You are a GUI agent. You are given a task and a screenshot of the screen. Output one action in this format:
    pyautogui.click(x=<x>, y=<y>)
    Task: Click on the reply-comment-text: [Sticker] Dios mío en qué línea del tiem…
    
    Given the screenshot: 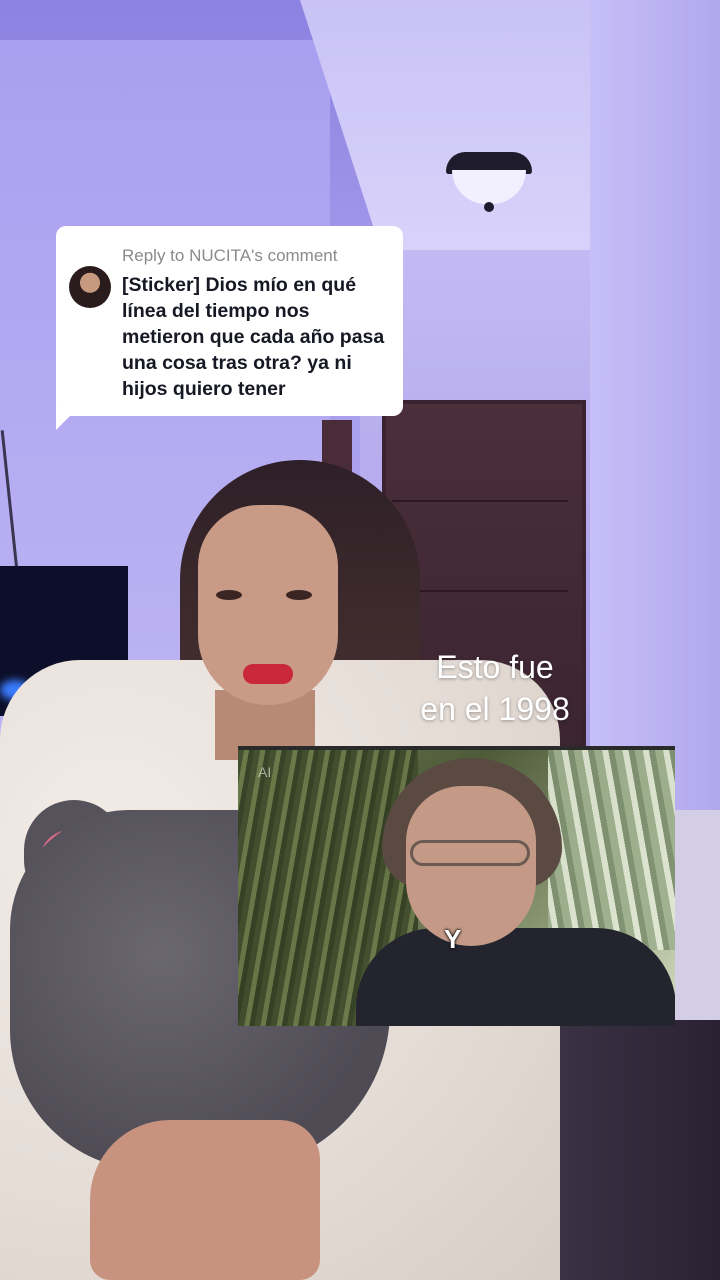 What is the action you would take?
    pyautogui.click(x=253, y=337)
    